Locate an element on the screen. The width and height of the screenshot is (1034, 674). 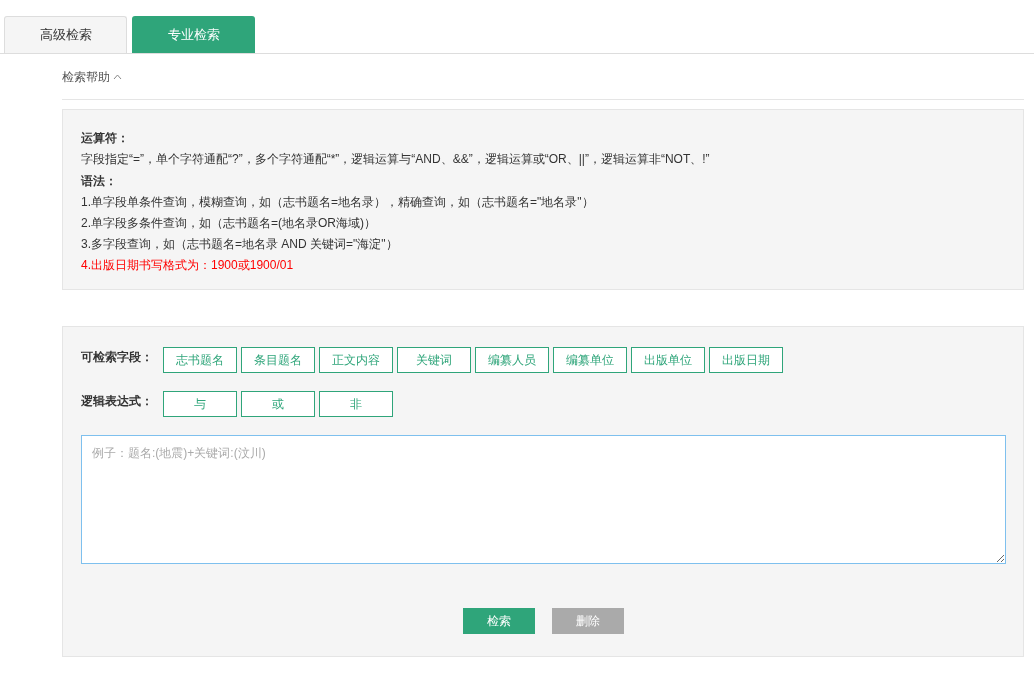
help-text: 2.单字段多条件查询，如（志书题名=(地名录OR海域)） is located at coordinates (229, 223).